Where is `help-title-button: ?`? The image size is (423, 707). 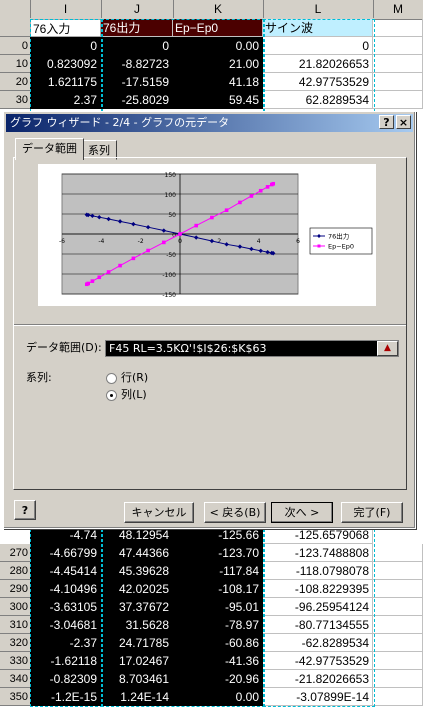
help-title-button: ? is located at coordinates (386, 122).